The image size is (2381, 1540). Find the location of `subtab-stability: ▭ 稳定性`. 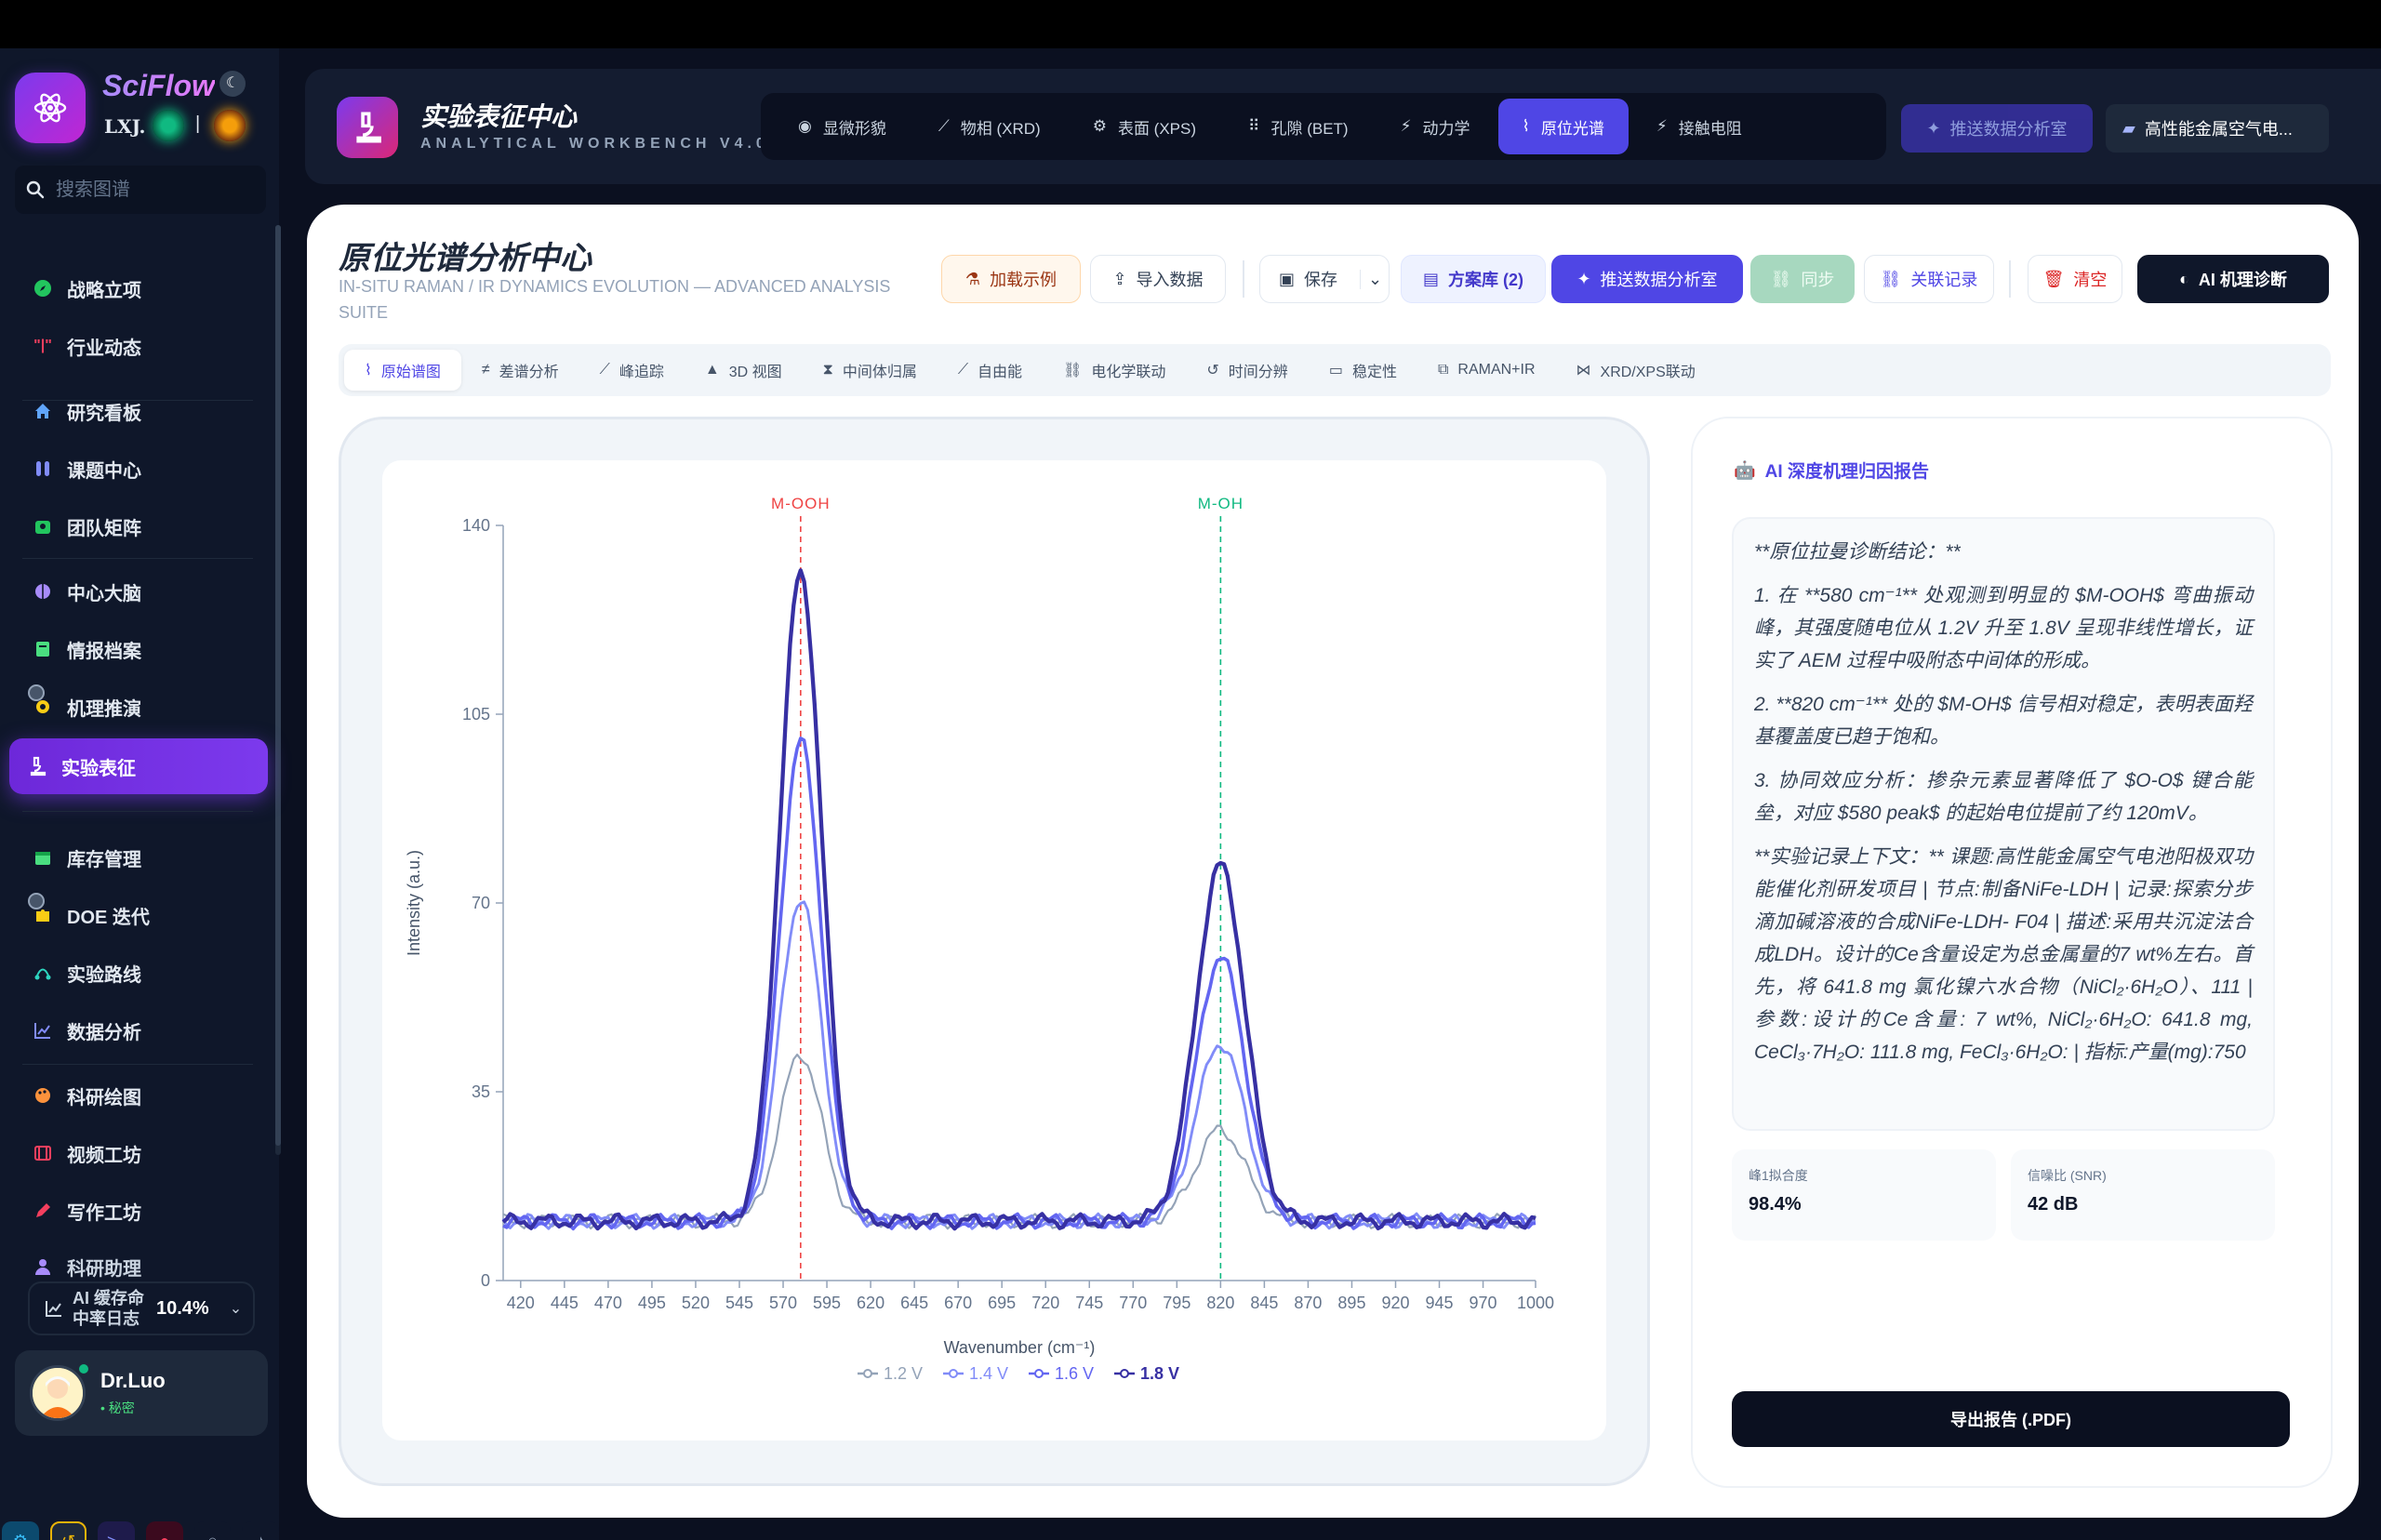

subtab-stability: ▭ 稳定性 is located at coordinates (1363, 370).